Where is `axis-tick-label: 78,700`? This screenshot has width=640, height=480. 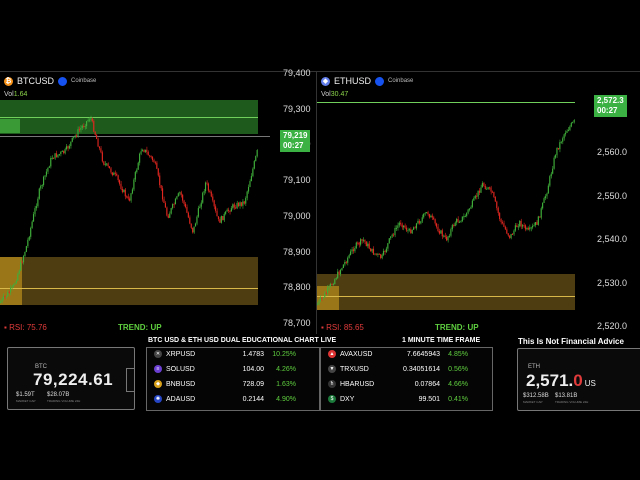
axis-tick-label: 78,700 is located at coordinates (297, 322).